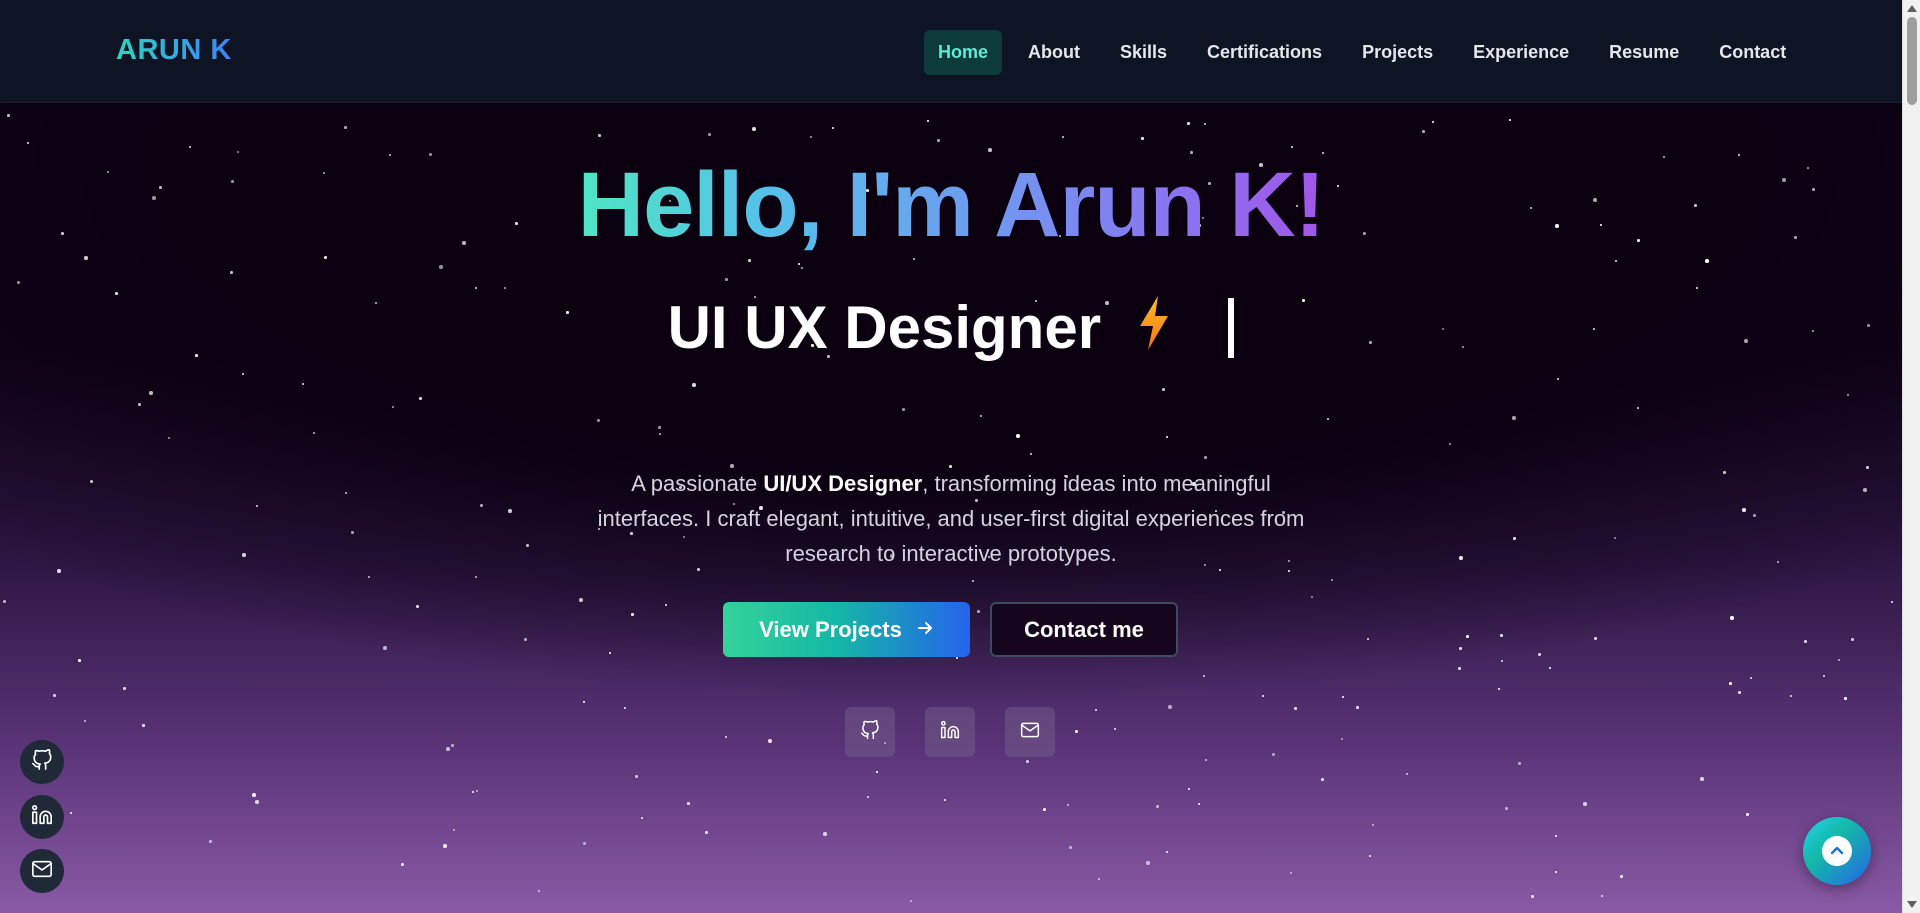  What do you see at coordinates (830, 629) in the screenshot?
I see `view-projects-label: View Projects` at bounding box center [830, 629].